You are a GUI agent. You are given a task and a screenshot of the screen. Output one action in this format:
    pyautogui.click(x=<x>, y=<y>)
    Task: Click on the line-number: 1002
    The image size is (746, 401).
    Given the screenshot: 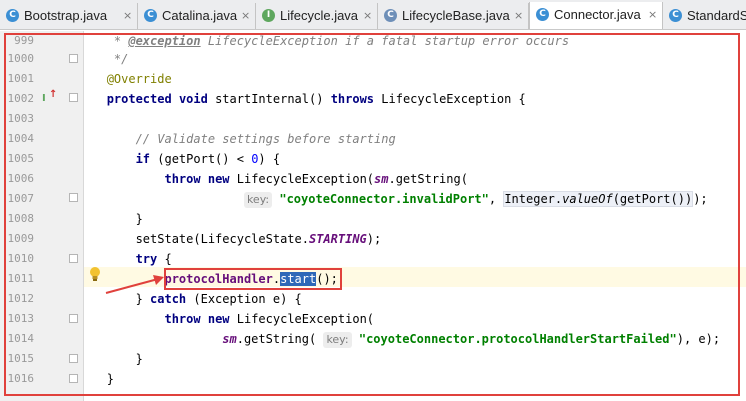 What is the action you would take?
    pyautogui.click(x=21, y=98)
    